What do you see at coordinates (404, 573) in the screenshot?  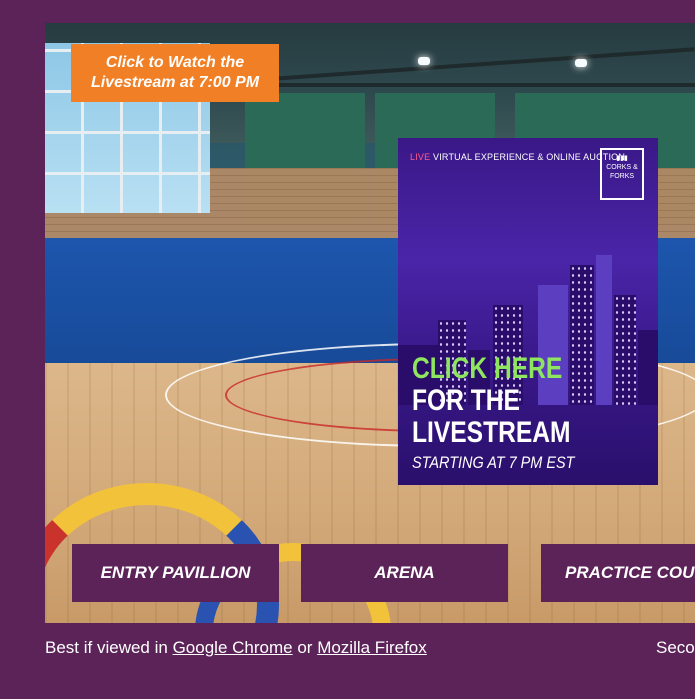 I see `nav-arena-button: ARENA` at bounding box center [404, 573].